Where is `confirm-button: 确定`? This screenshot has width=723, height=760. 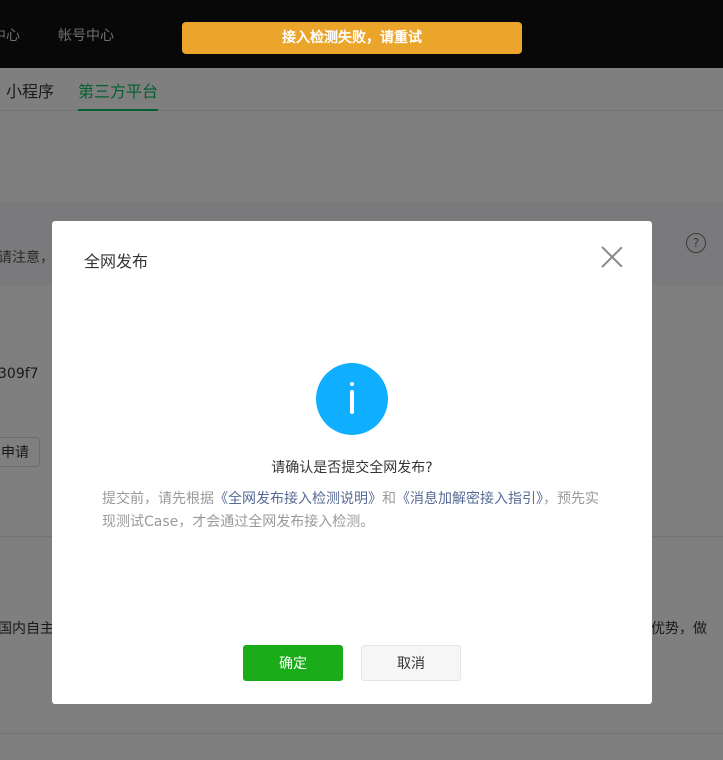 confirm-button: 确定 is located at coordinates (293, 663).